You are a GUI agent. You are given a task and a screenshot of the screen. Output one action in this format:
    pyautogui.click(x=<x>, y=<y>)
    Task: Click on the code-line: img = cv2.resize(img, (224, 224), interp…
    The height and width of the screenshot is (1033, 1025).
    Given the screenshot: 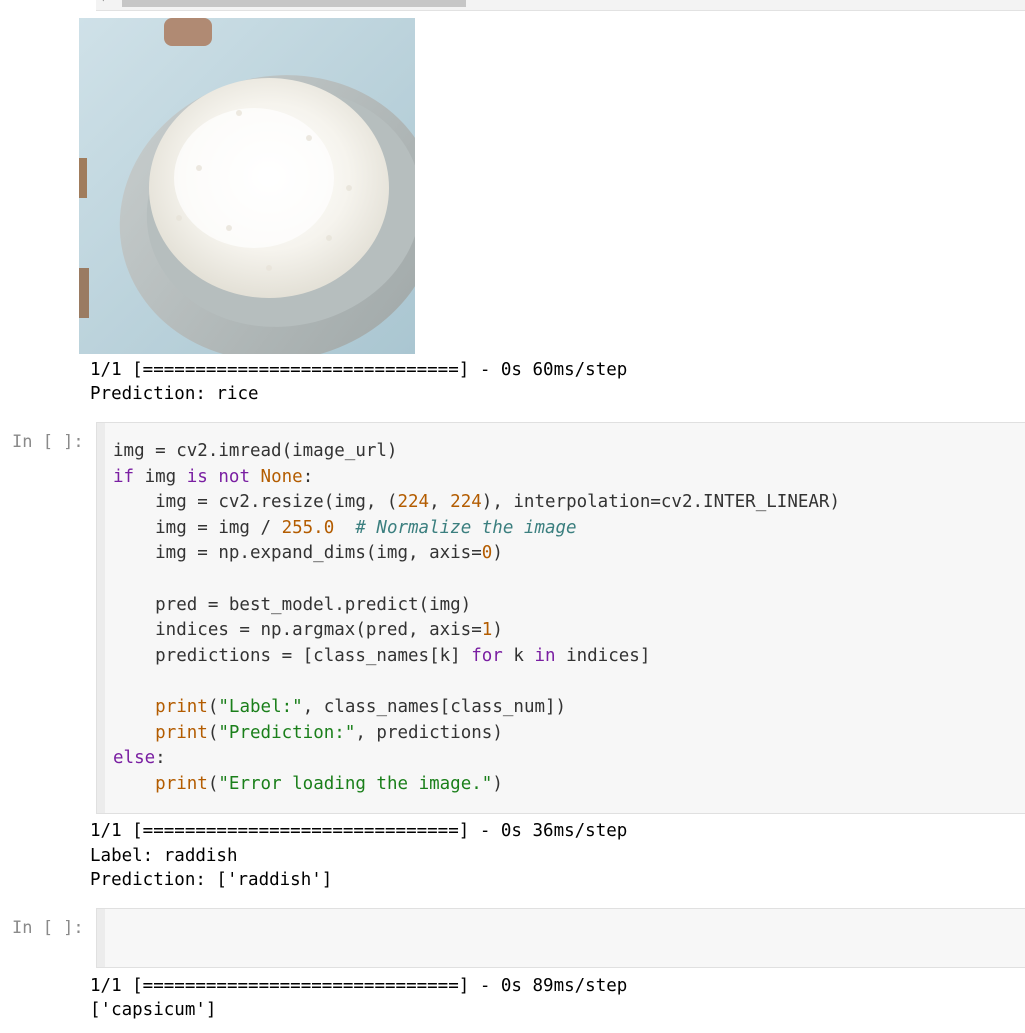 What is the action you would take?
    pyautogui.click(x=477, y=502)
    